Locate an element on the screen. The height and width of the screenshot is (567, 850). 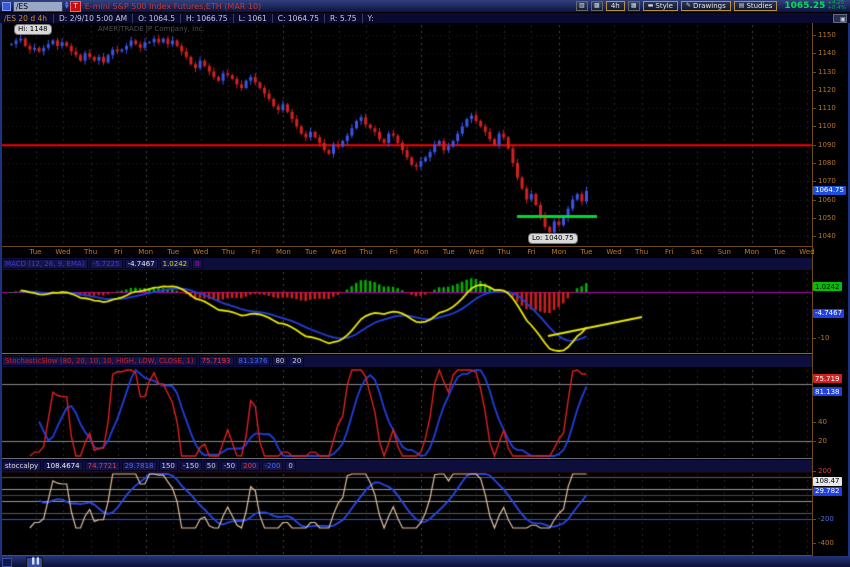
symbol-input is located at coordinates (38, 6).